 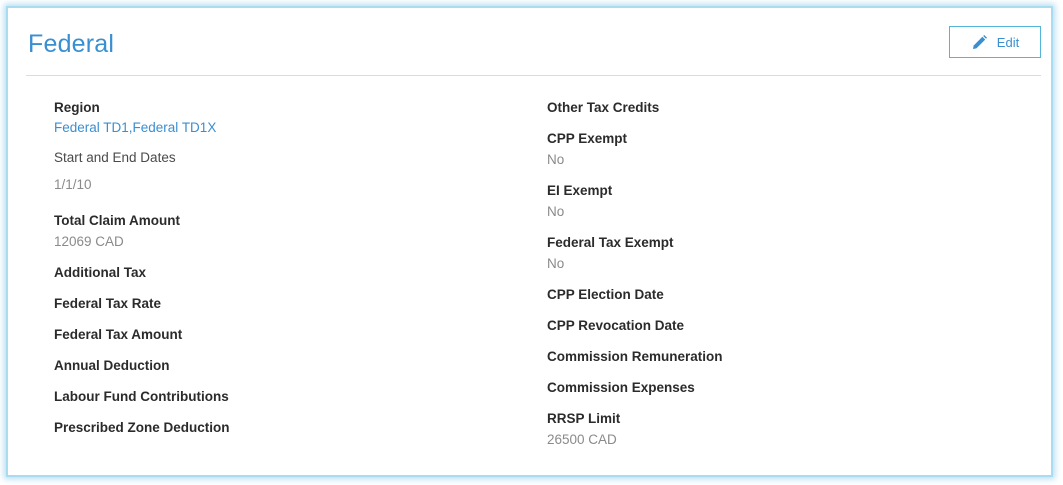 What do you see at coordinates (274, 273) in the screenshot?
I see `field-additional-tax: Additional Tax` at bounding box center [274, 273].